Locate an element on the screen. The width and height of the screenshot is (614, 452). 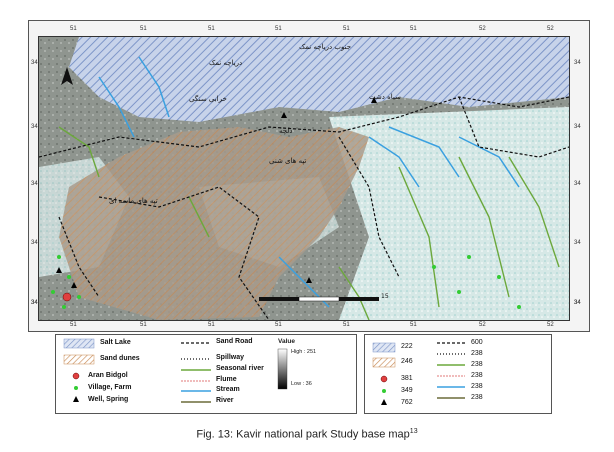
legend-right-item: 600 is located at coordinates (477, 342).